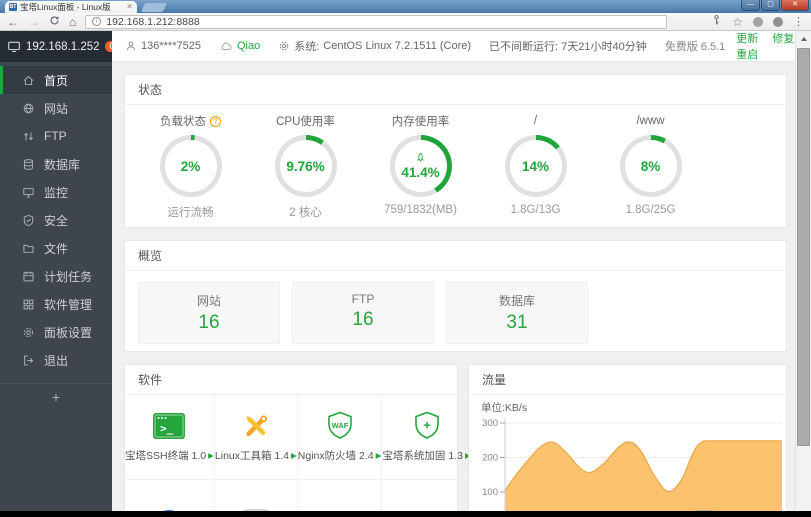 This screenshot has height=517, width=811. I want to click on new-tab-button, so click(154, 7).